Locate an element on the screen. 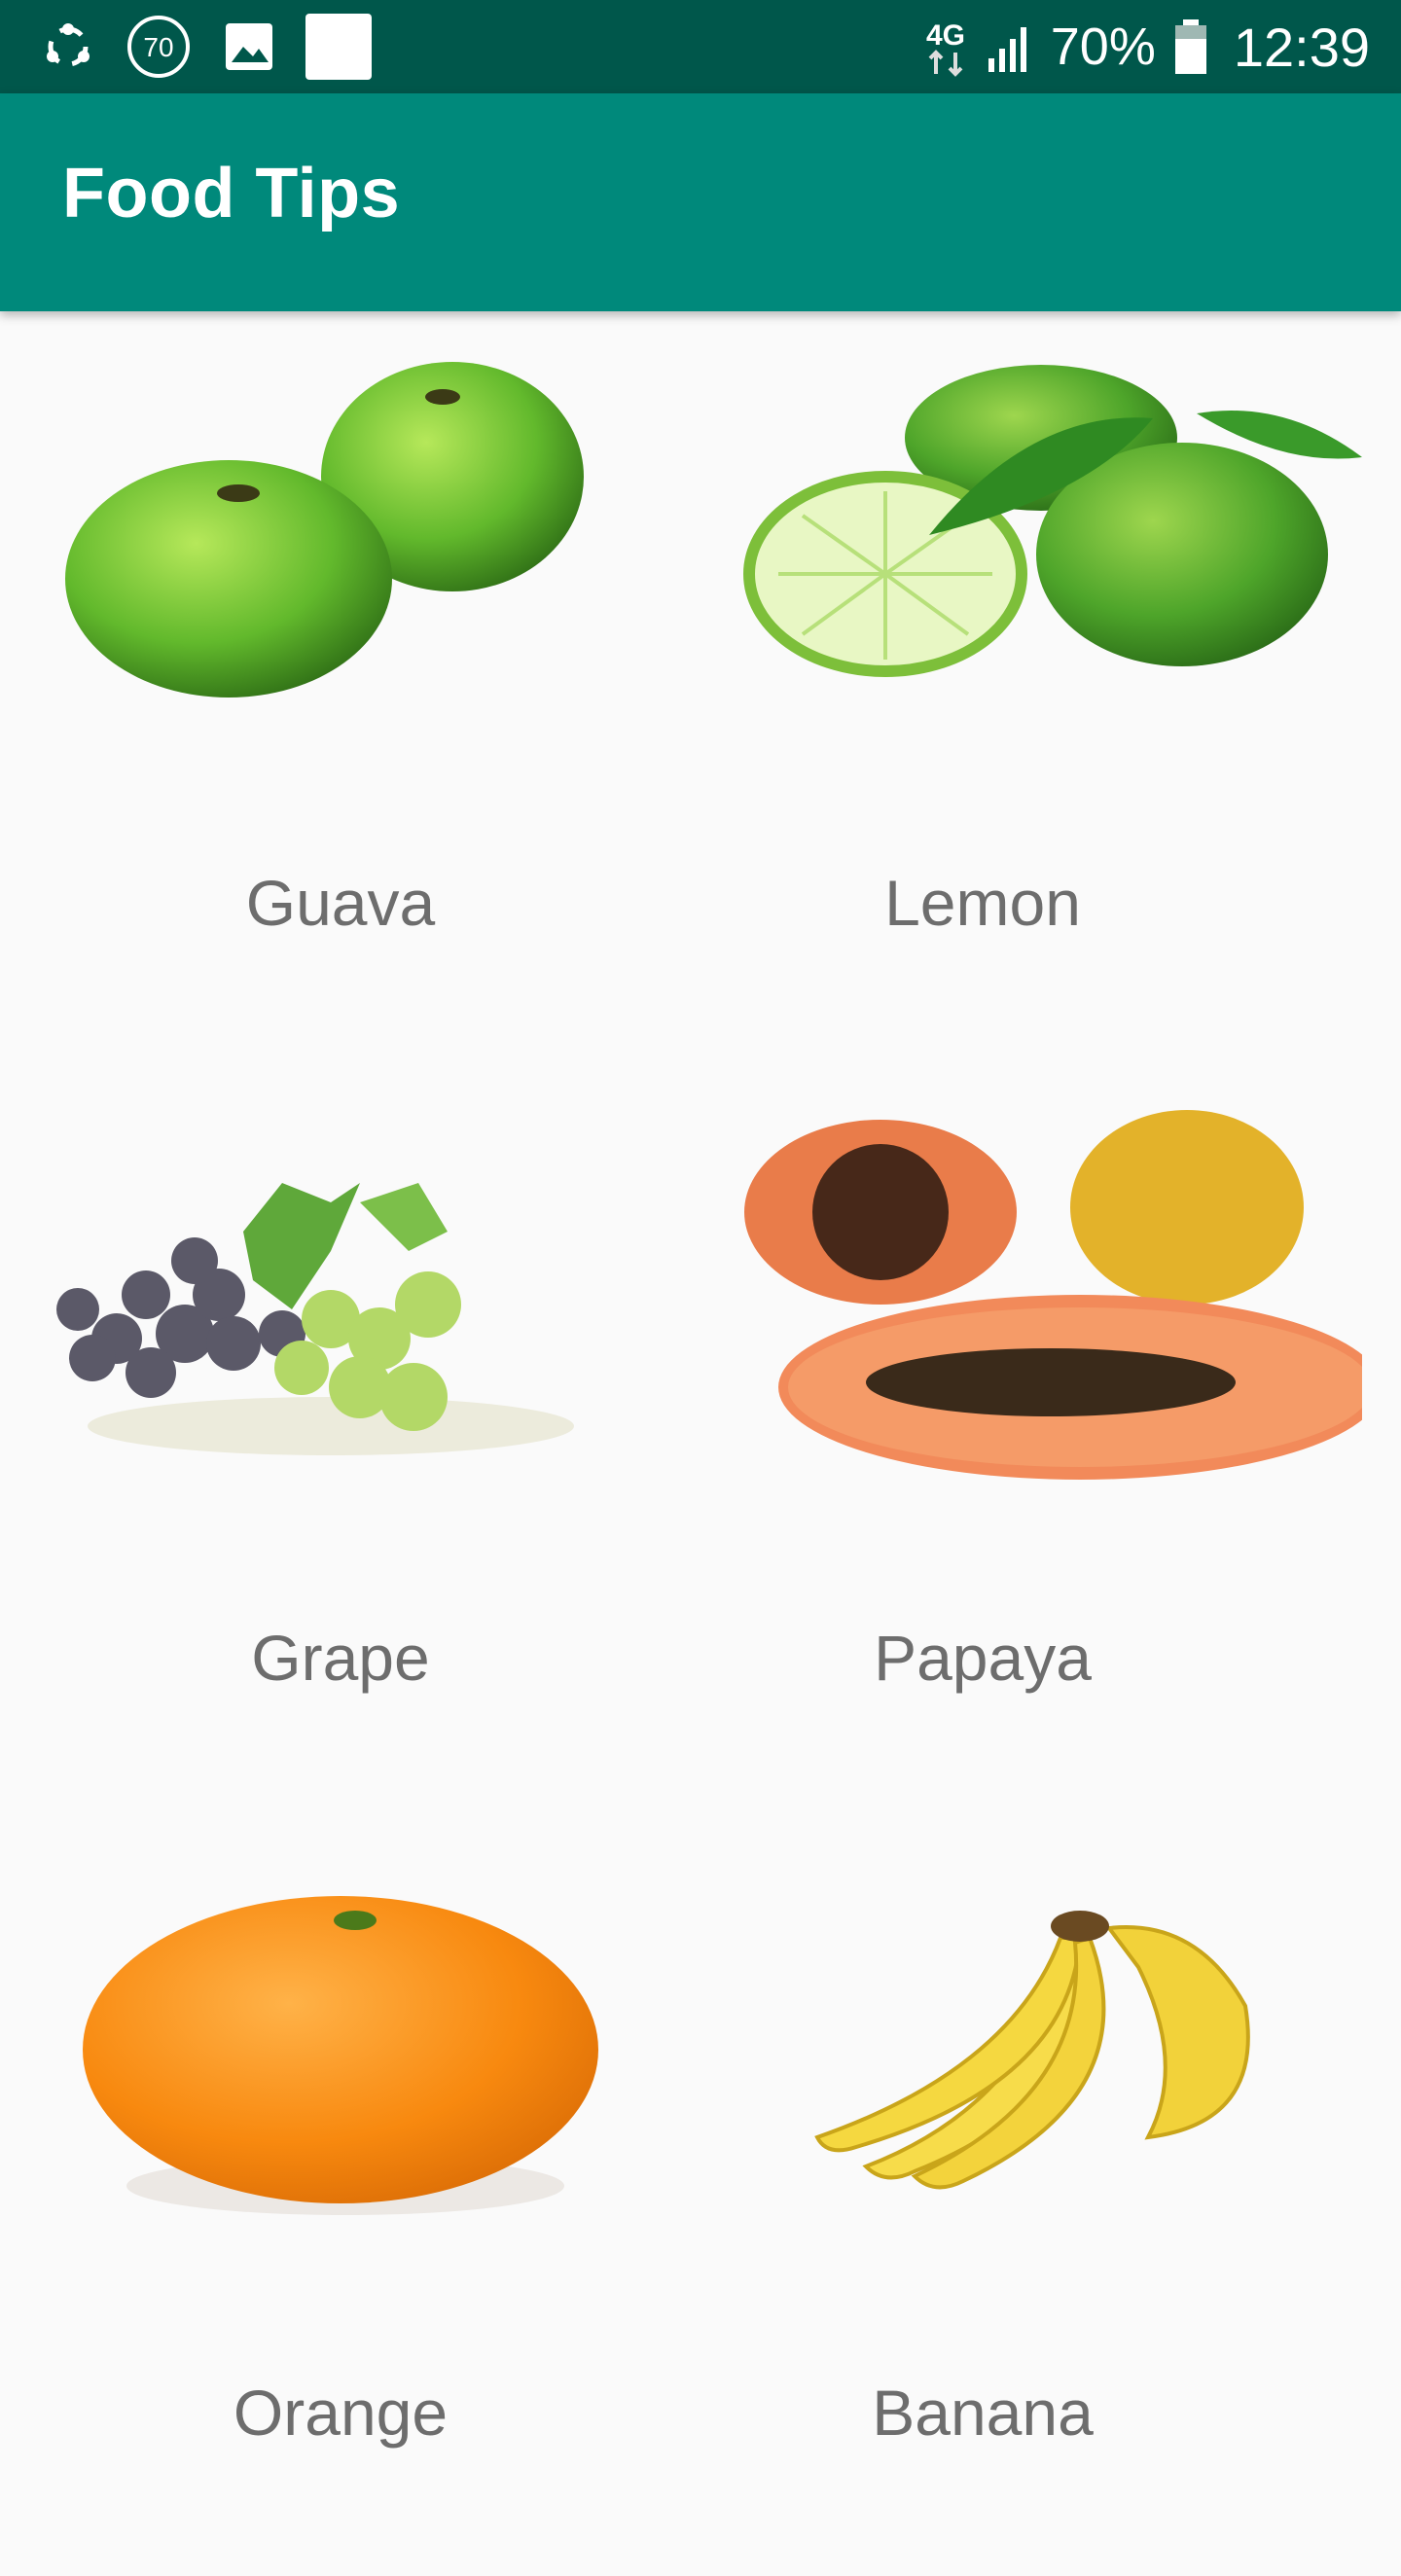 This screenshot has width=1401, height=2576. battery-icon is located at coordinates (1190, 46).